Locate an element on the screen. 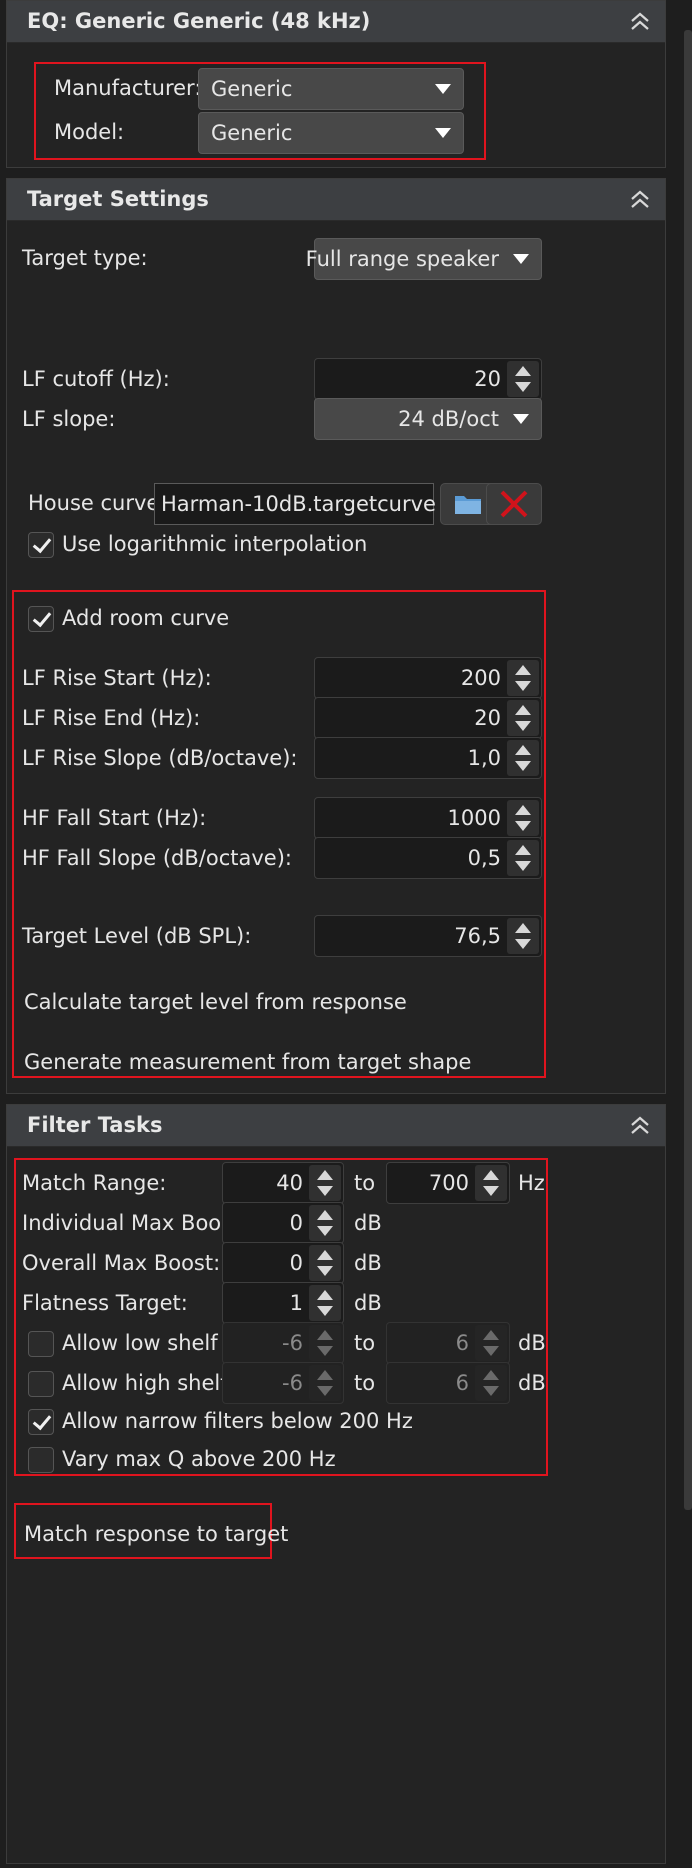  log-interp-checkbox is located at coordinates (41, 545).